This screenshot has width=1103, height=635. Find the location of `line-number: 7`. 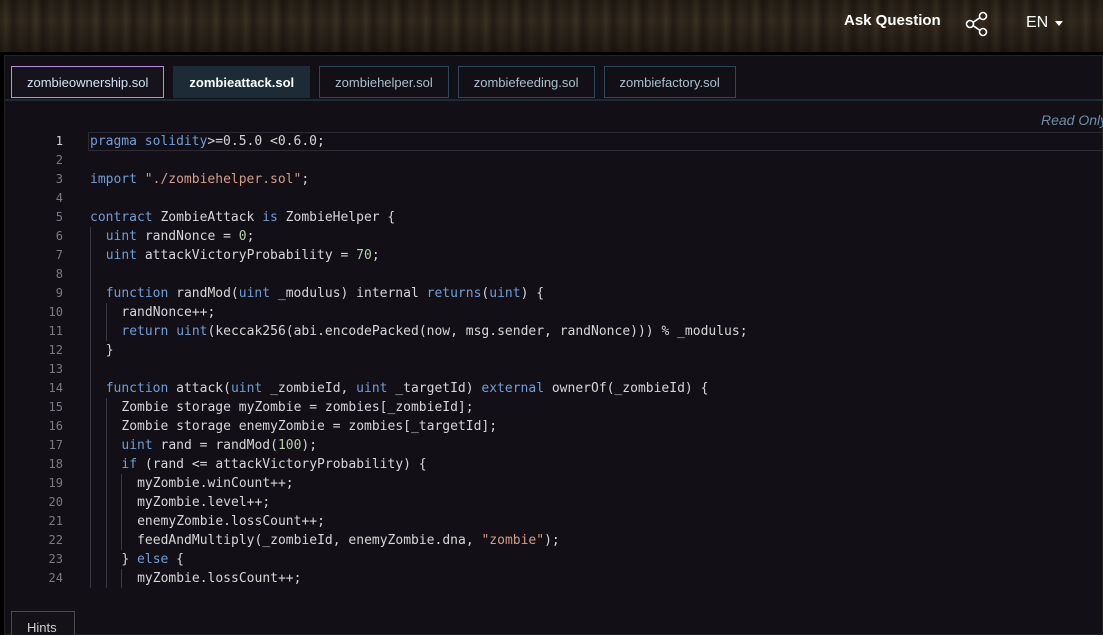

line-number: 7 is located at coordinates (59, 255).